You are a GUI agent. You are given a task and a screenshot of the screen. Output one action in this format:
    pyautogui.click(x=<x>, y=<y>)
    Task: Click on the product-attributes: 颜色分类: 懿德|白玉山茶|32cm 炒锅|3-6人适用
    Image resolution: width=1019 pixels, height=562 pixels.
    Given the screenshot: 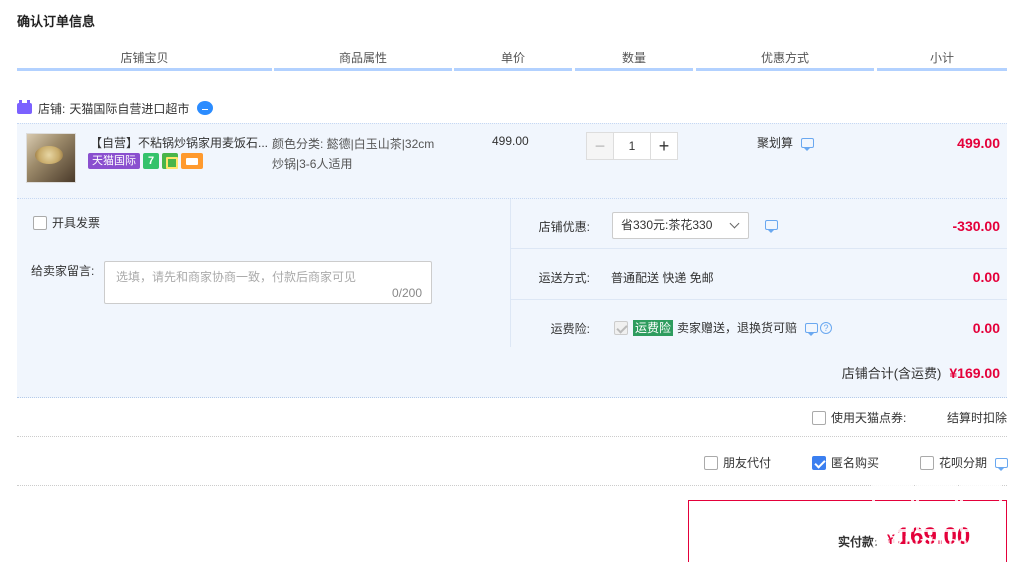 What is the action you would take?
    pyautogui.click(x=362, y=154)
    